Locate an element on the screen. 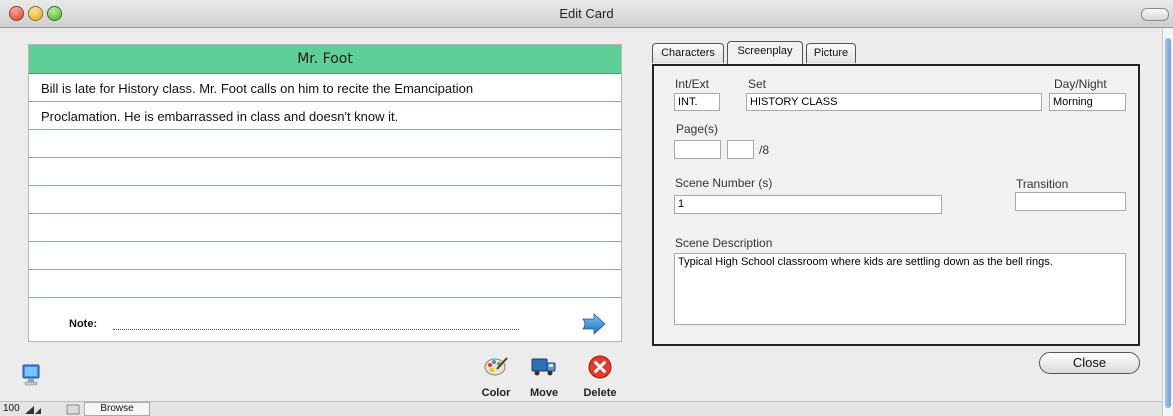 The height and width of the screenshot is (416, 1173). title-bar: Edit Card is located at coordinates (586, 14).